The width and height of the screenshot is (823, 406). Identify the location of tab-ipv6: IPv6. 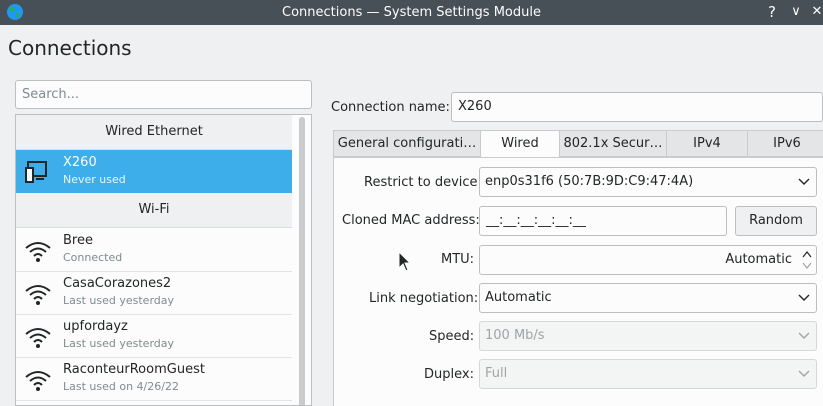
(785, 143).